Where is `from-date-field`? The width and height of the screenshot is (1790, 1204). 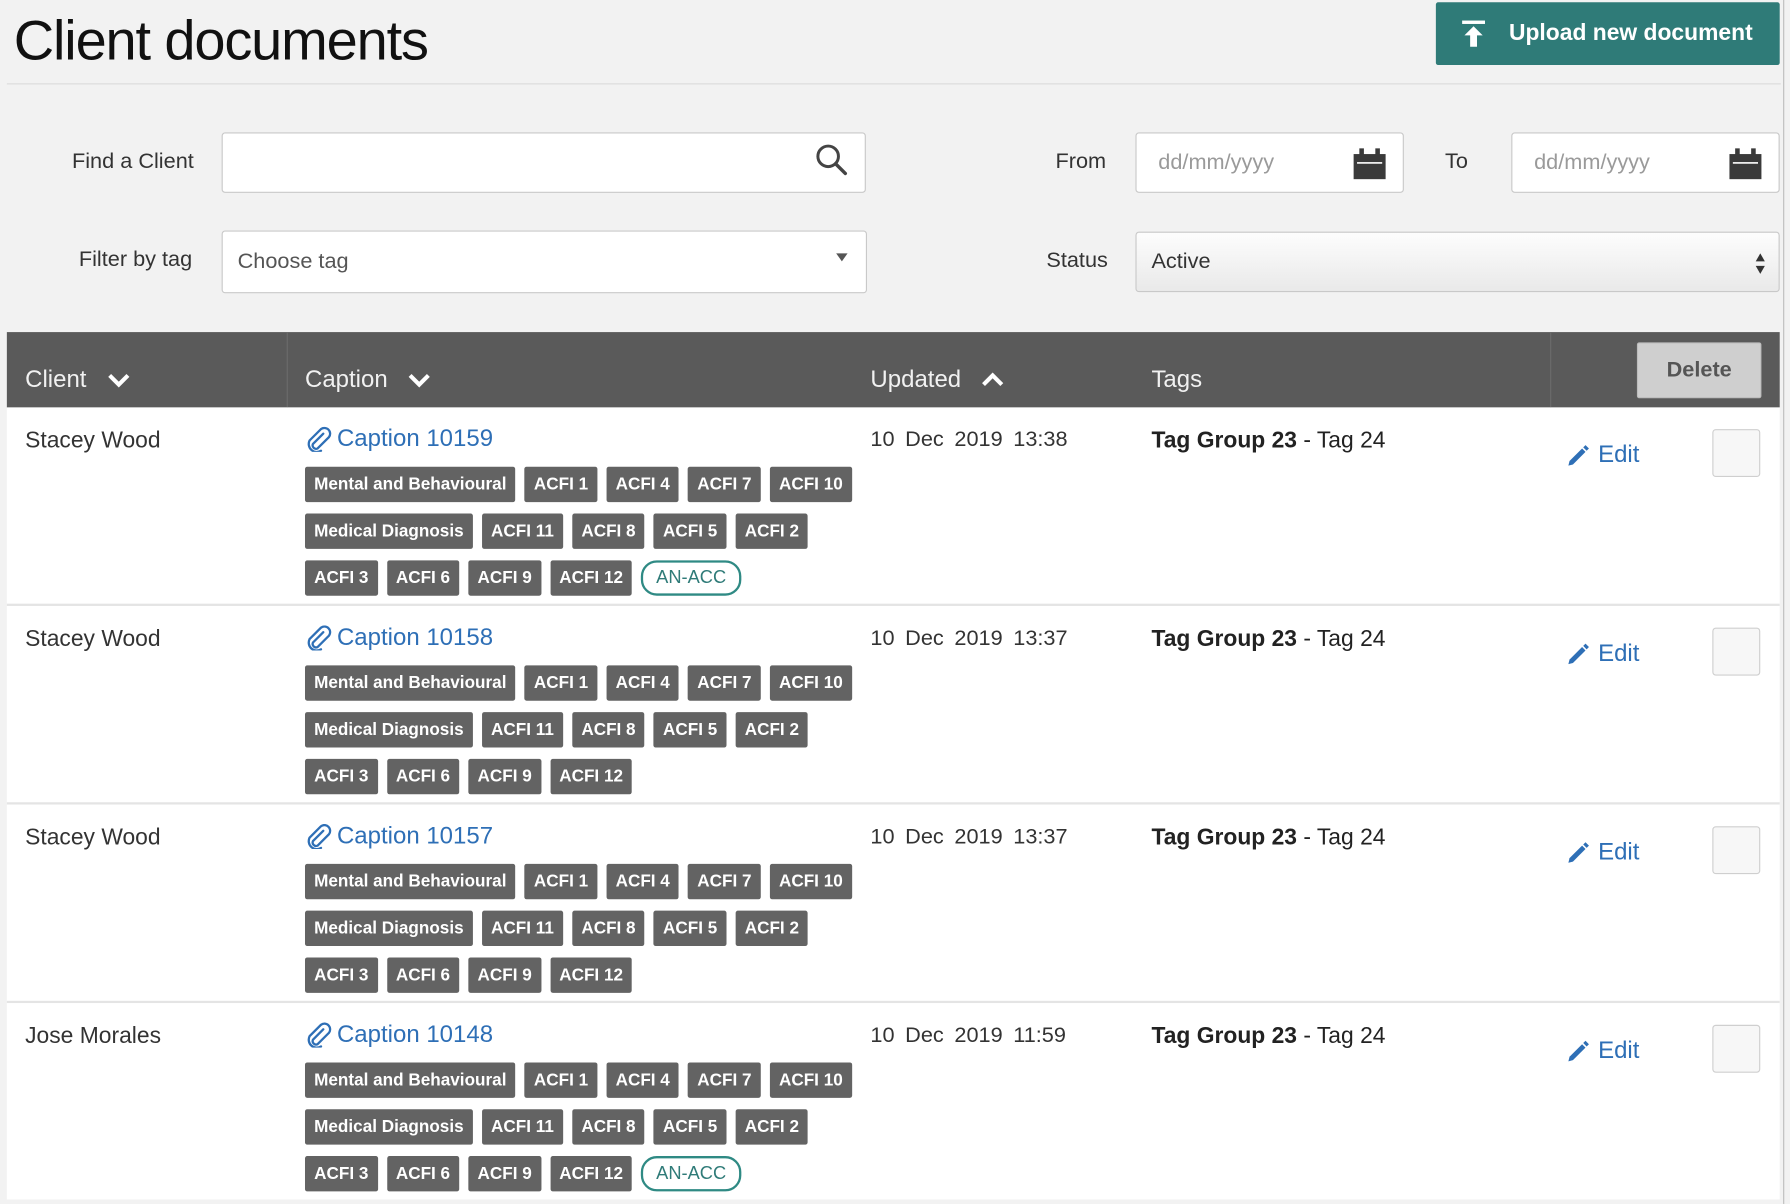
from-date-field is located at coordinates (1269, 162).